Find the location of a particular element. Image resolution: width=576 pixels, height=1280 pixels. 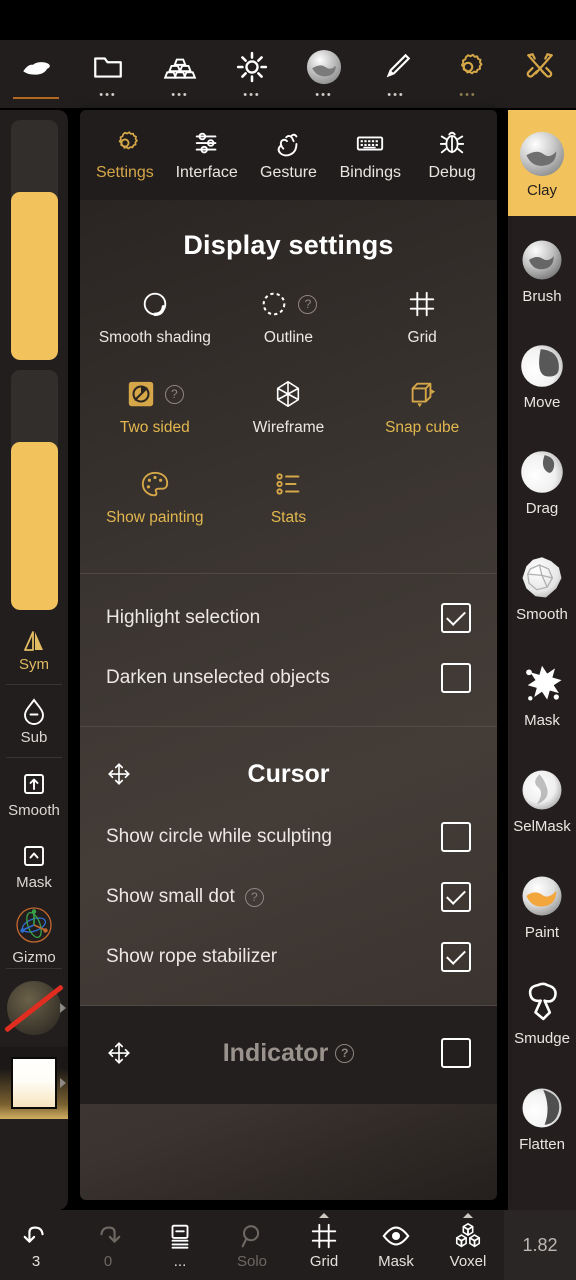

sidebar-item-mask: Mask is located at coordinates (34, 866).